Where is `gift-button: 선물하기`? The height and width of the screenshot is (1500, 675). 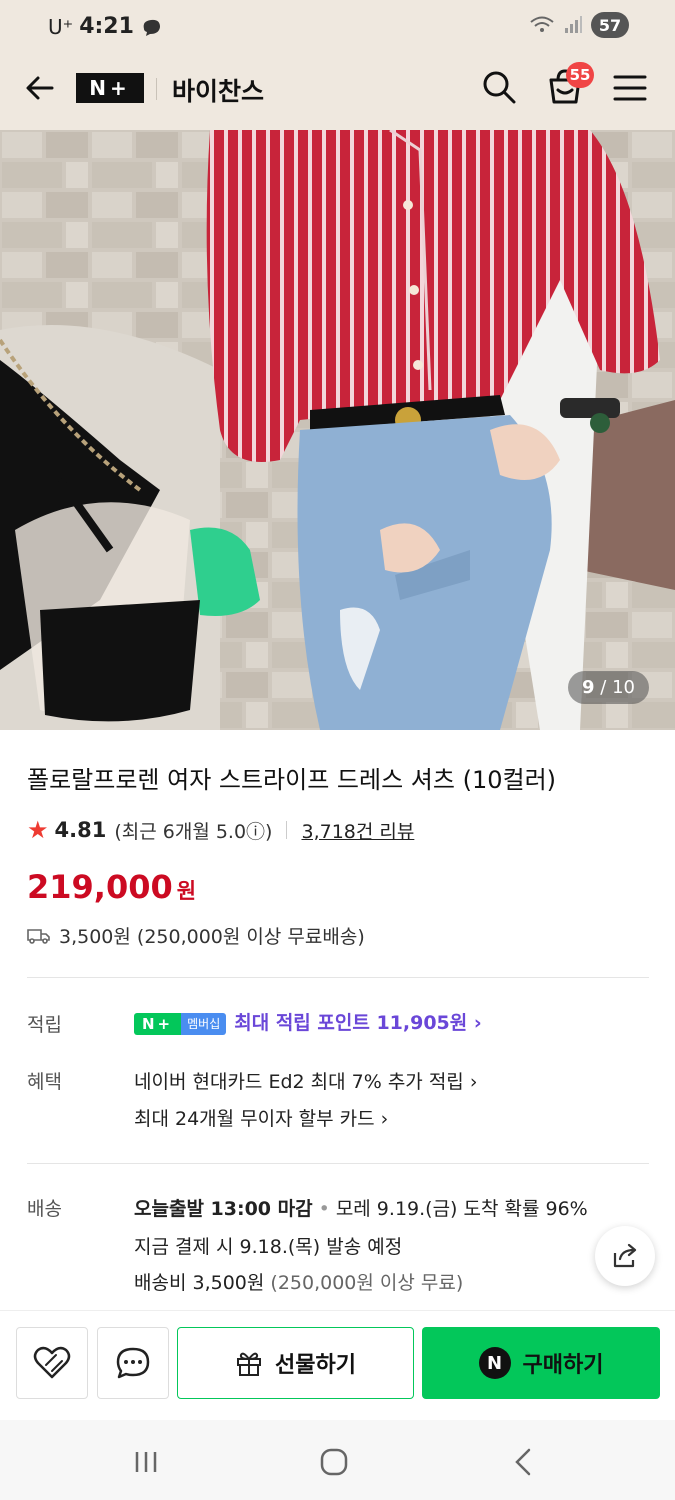
gift-button: 선물하기 is located at coordinates (295, 1363).